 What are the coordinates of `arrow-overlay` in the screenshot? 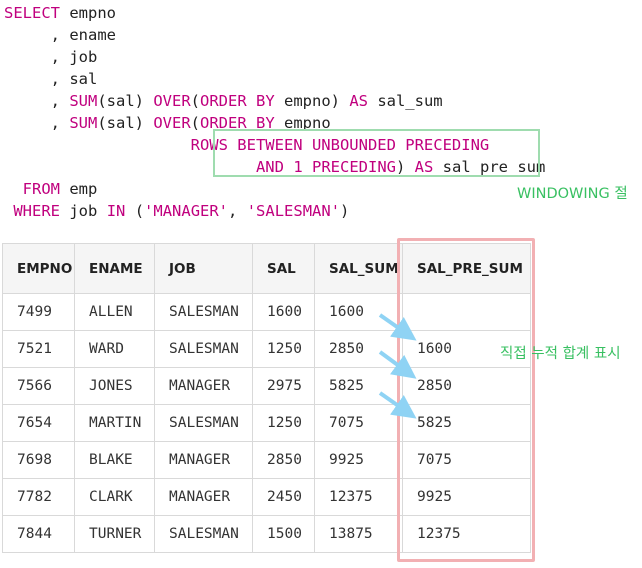 It's located at (397, 366).